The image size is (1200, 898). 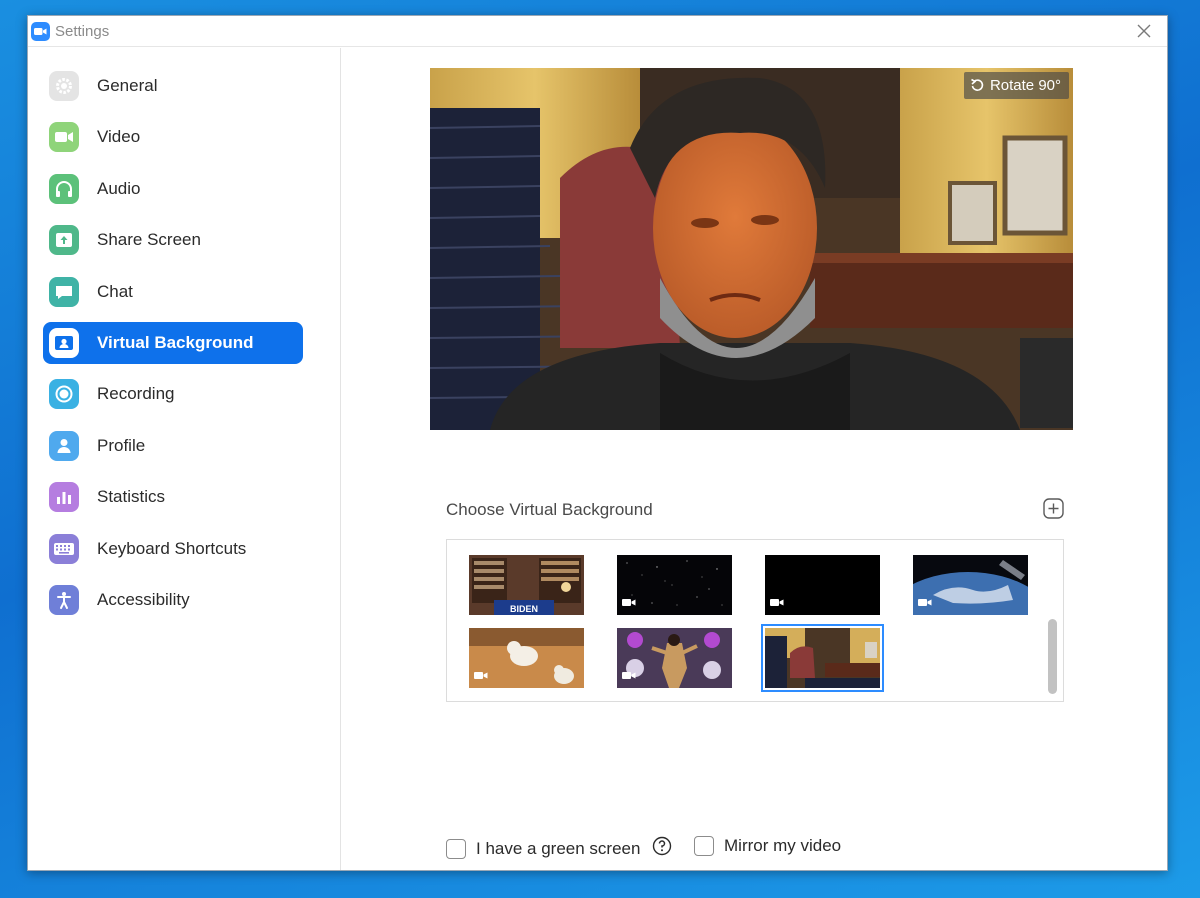 I want to click on background-thumbnail-library: BIDEN, so click(x=526, y=585).